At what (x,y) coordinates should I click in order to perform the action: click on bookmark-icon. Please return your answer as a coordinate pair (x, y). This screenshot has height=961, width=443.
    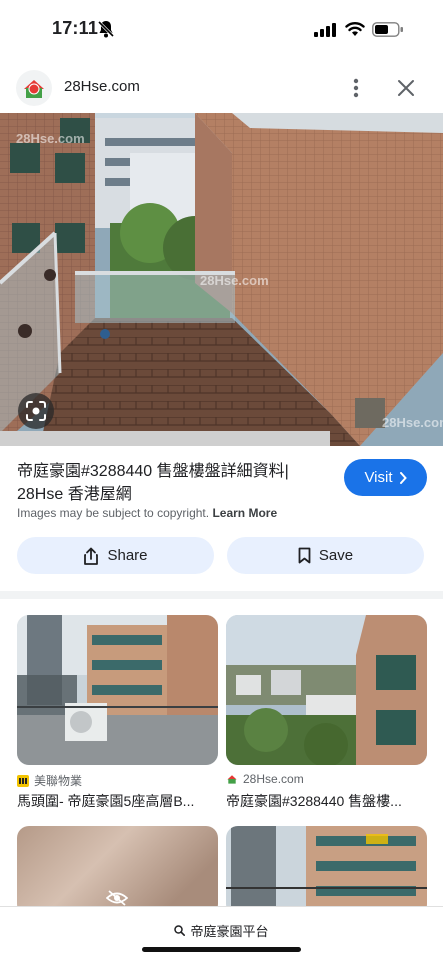
    Looking at the image, I should click on (304, 555).